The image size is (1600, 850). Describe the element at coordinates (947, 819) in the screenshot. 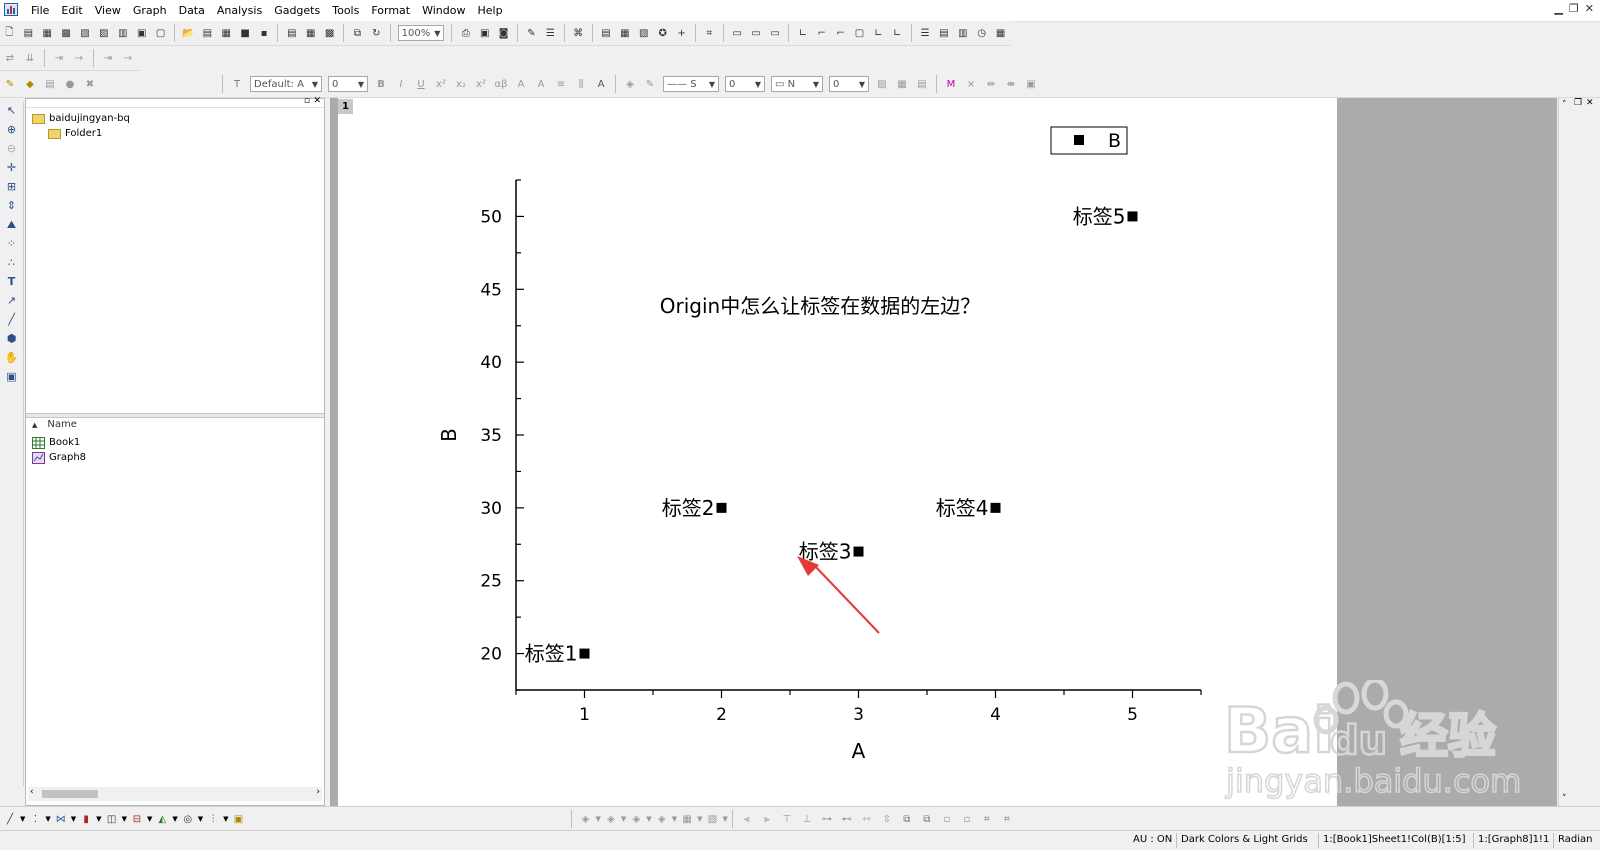

I see `group-objects-icon: ▫` at that location.